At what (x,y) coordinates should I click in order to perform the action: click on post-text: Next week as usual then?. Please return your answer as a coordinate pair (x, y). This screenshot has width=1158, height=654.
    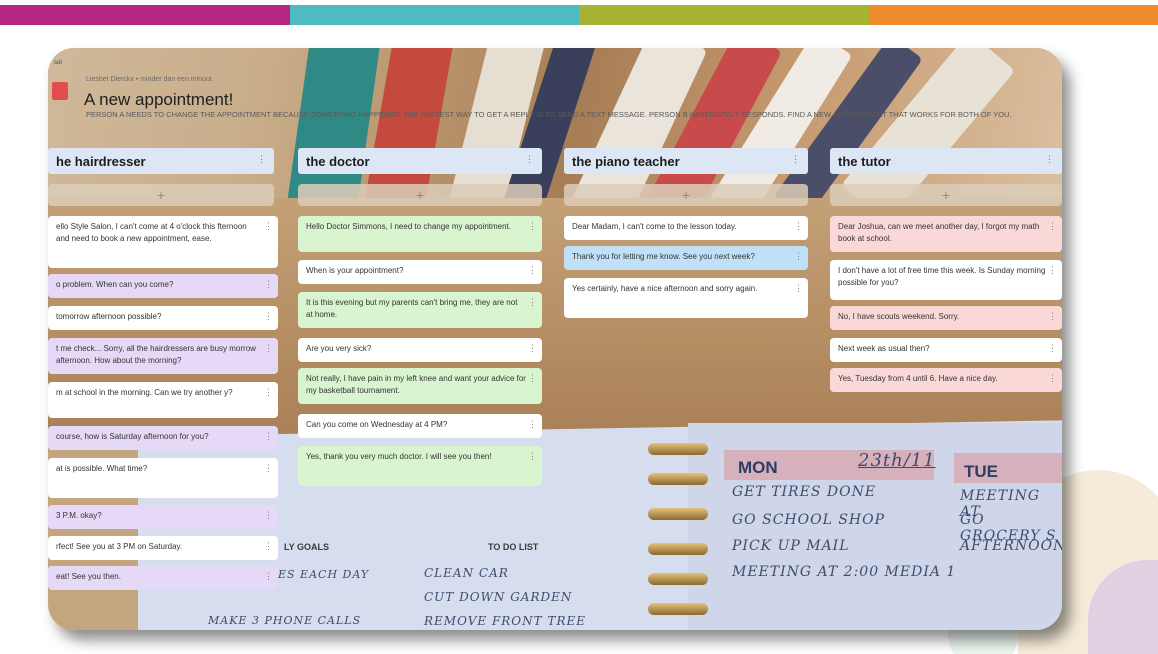
    Looking at the image, I should click on (884, 348).